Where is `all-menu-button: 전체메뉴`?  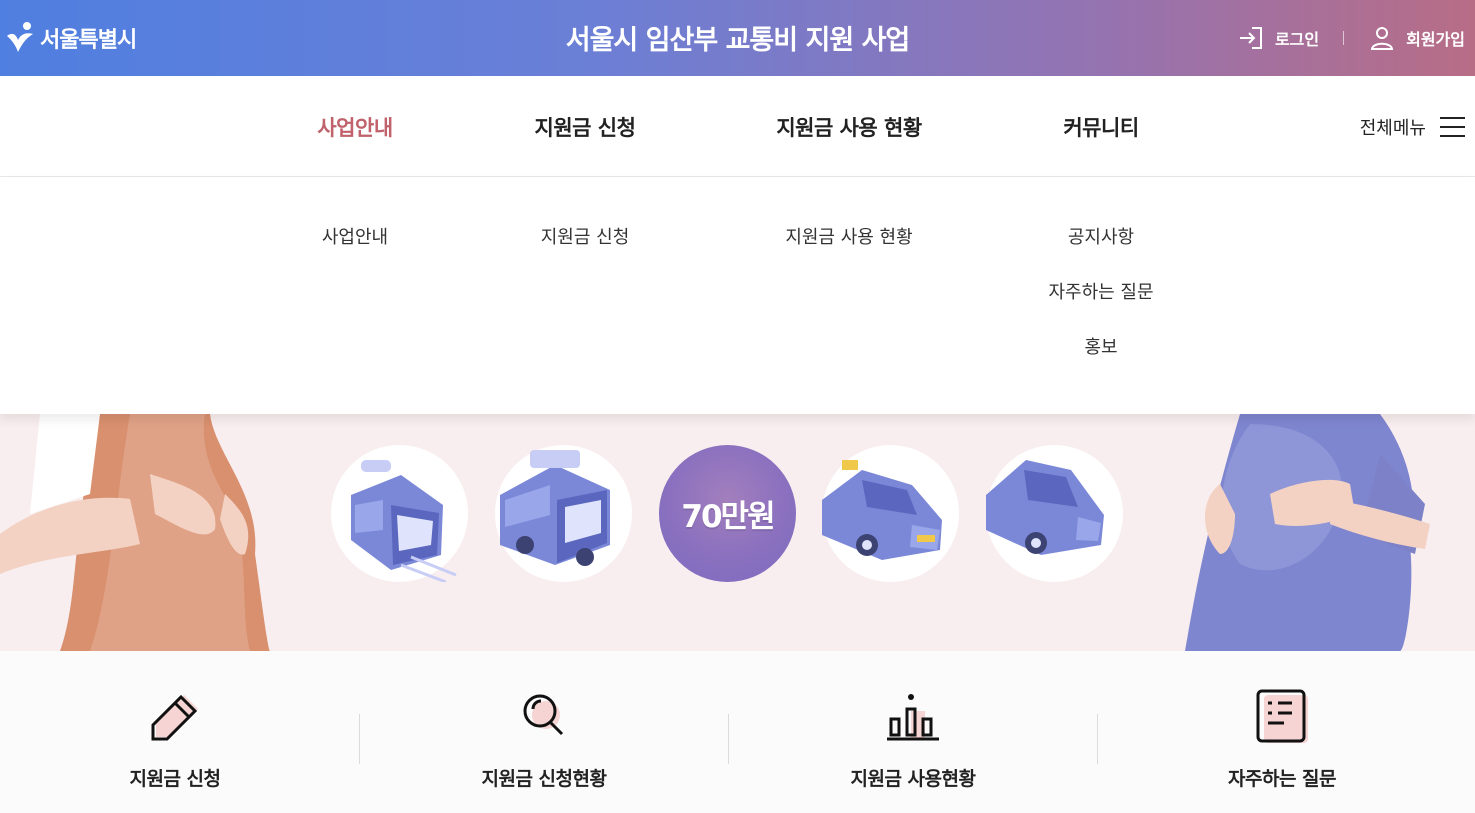
all-menu-button: 전체메뉴 is located at coordinates (1412, 127).